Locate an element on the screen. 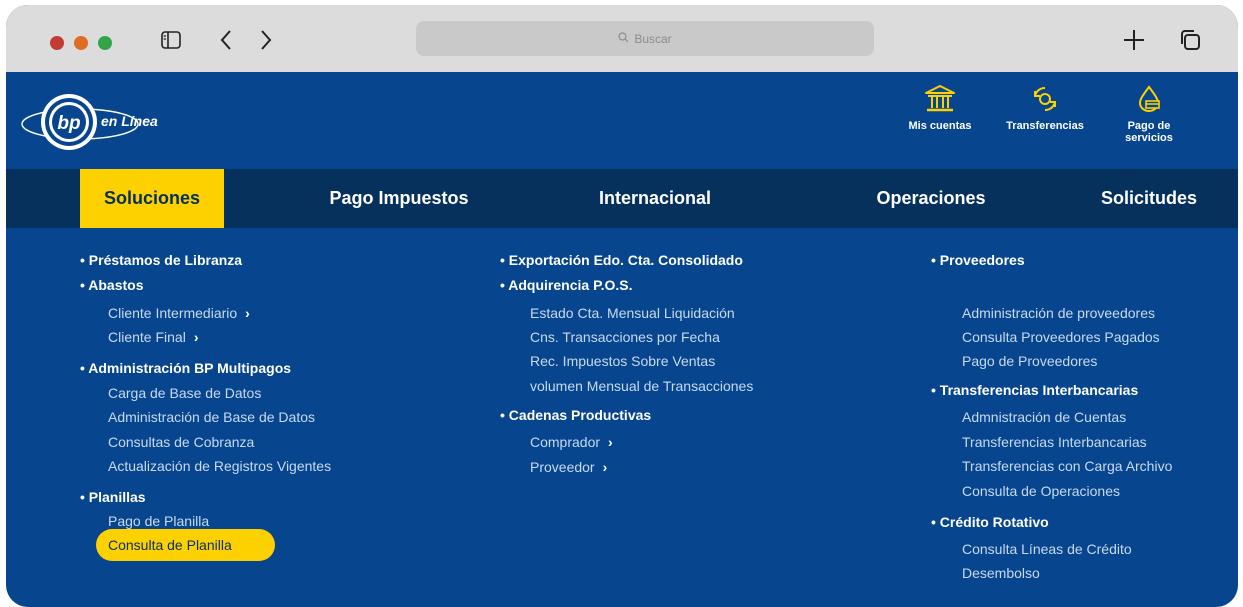 This screenshot has width=1243, height=607. tabs-icon is located at coordinates (1190, 40).